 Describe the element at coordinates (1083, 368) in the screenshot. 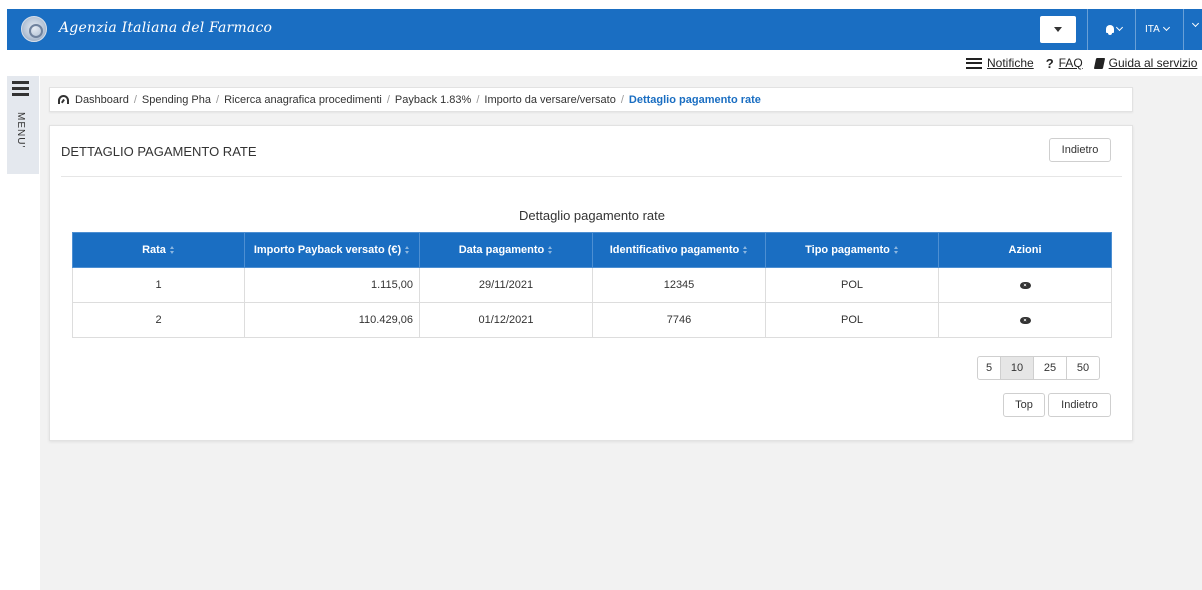

I see `page-size-50: 50` at that location.